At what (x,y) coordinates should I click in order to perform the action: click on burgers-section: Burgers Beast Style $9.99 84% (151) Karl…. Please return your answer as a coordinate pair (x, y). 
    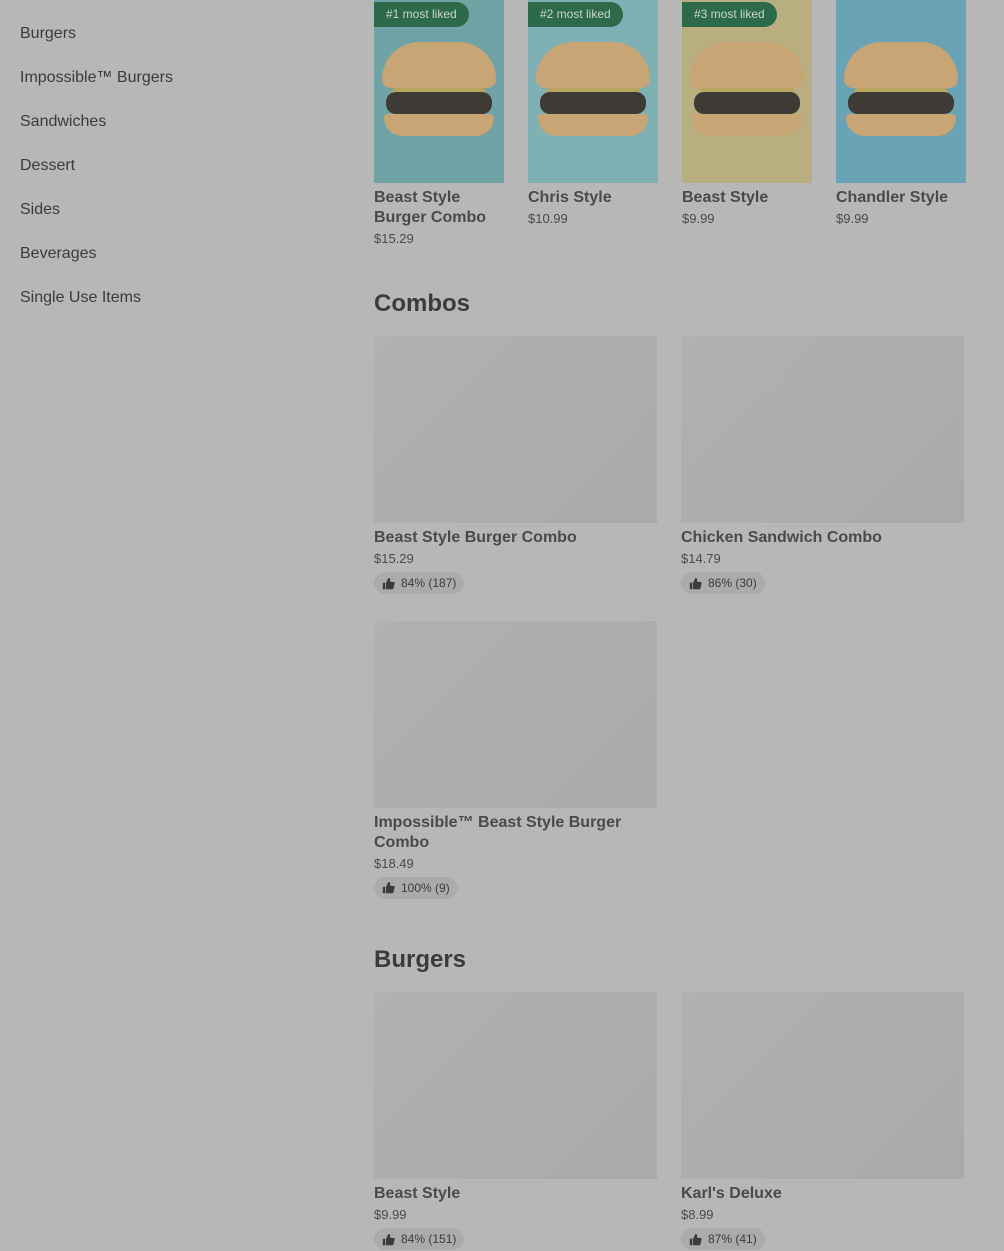
    Looking at the image, I should click on (669, 1098).